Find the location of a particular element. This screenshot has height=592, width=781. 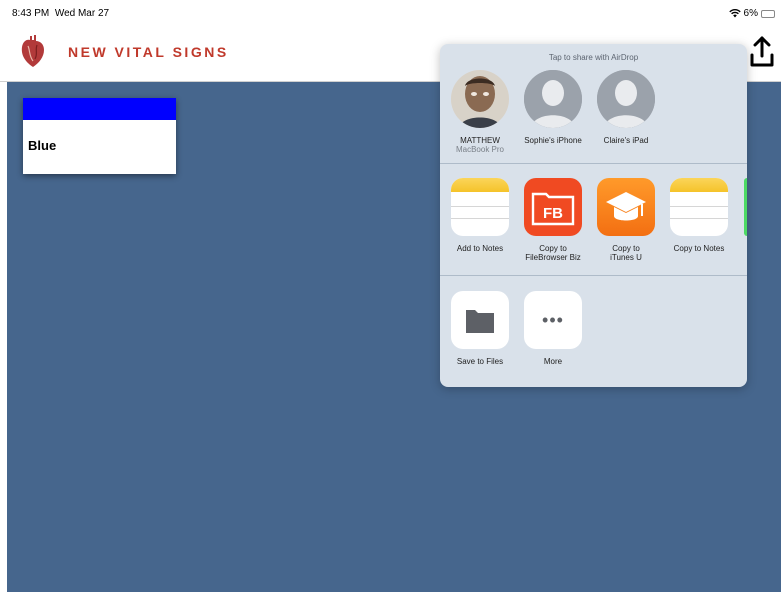

action-label: More is located at coordinates (553, 361).